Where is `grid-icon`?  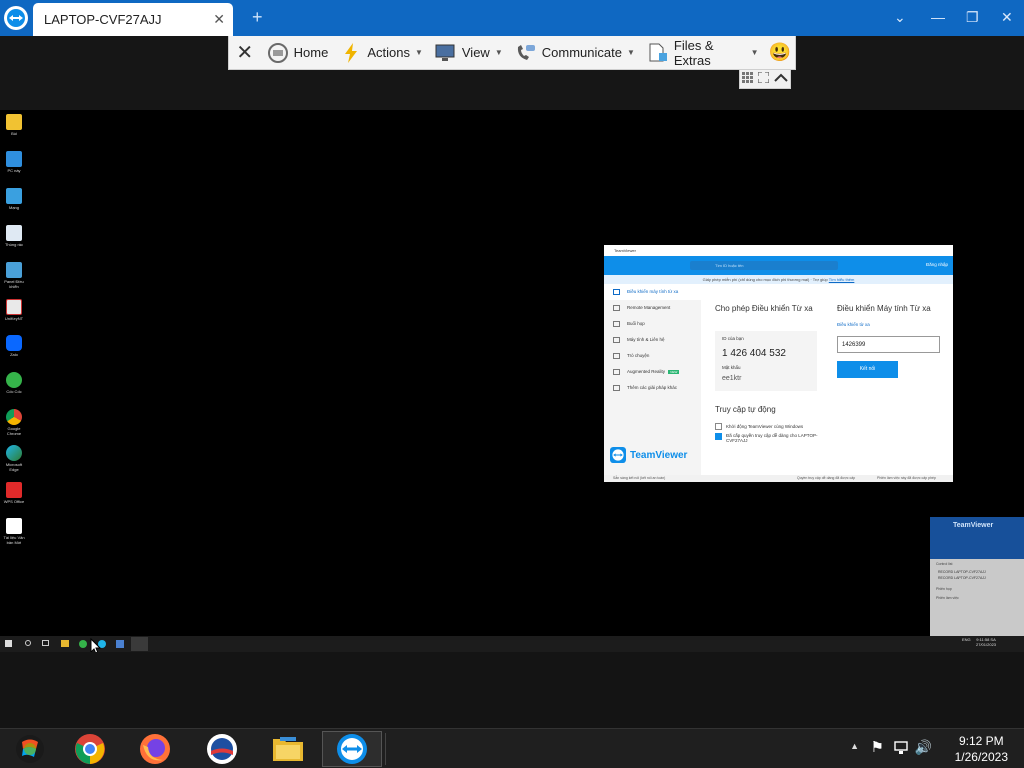
grid-icon is located at coordinates (748, 79).